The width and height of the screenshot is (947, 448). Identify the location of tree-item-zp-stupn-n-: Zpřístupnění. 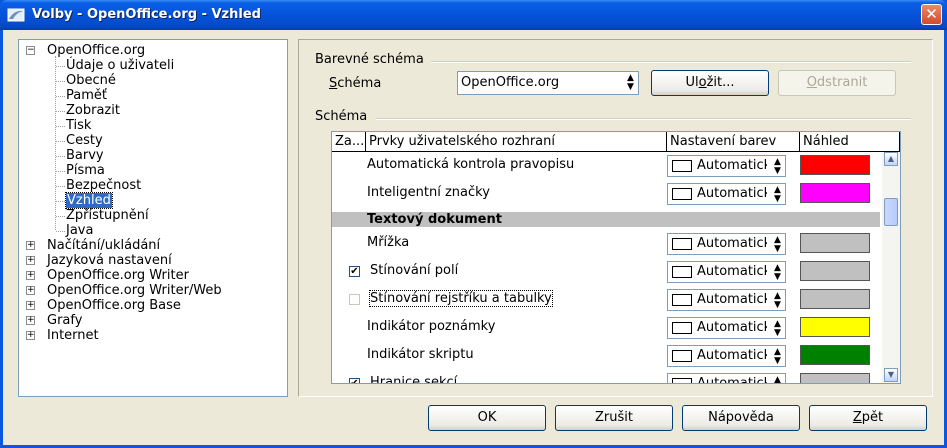
(107, 215).